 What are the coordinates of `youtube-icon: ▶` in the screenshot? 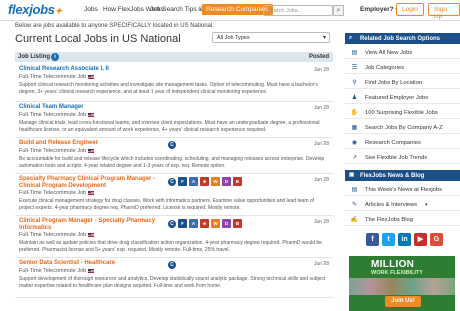 It's located at (420, 239).